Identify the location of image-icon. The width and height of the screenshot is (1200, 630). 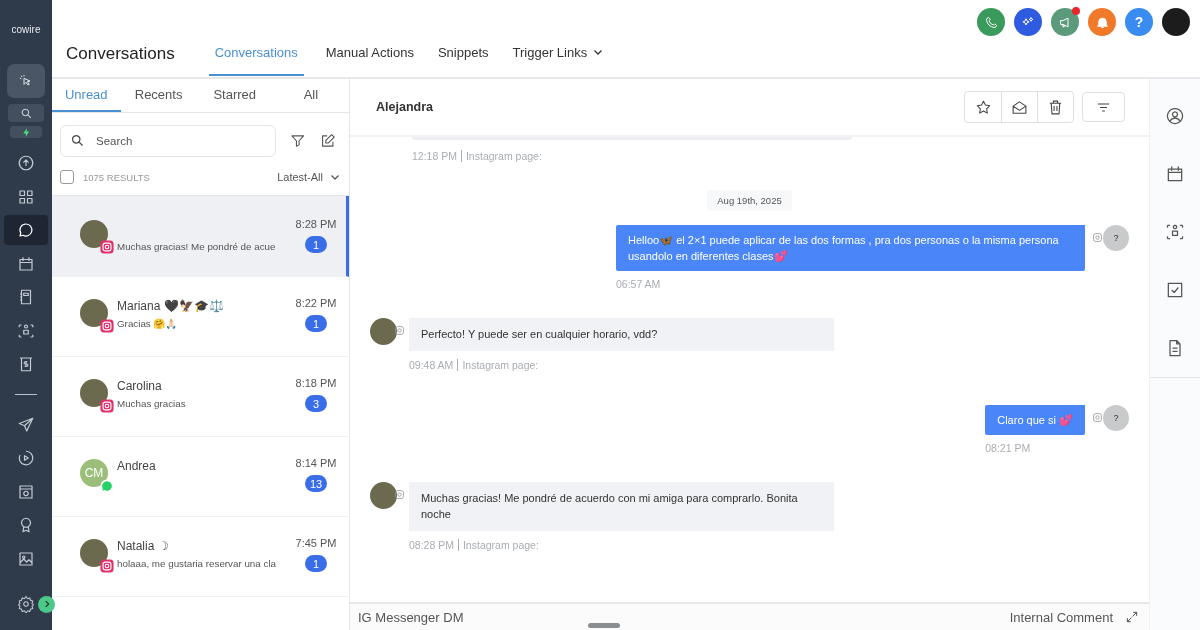
(26, 558).